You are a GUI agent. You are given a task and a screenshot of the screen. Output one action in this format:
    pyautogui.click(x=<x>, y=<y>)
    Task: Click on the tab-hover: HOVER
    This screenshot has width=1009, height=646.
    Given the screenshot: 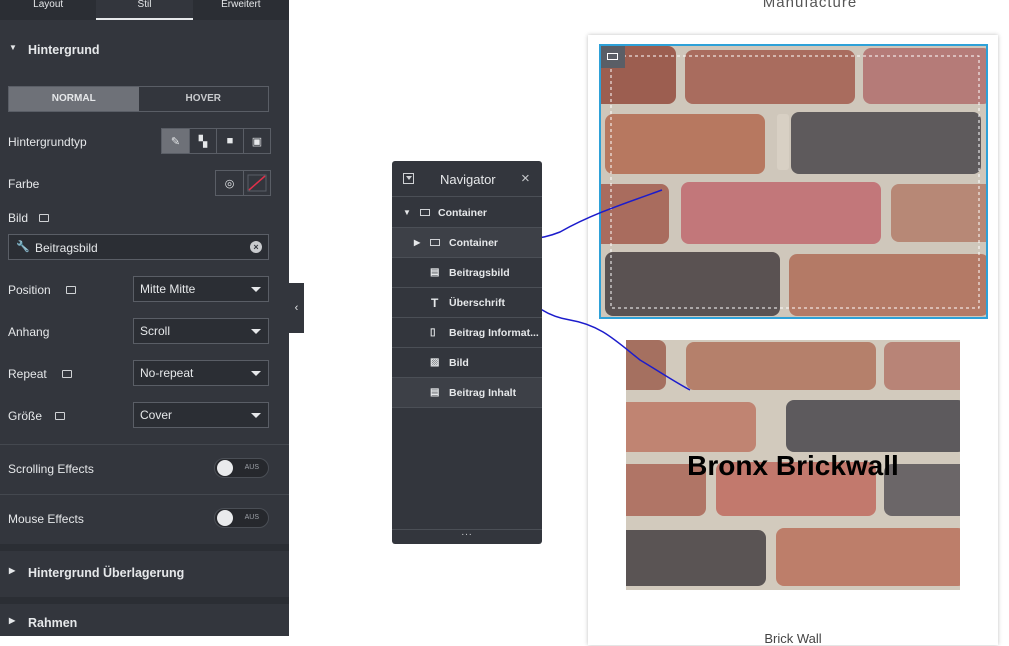 What is the action you would take?
    pyautogui.click(x=204, y=99)
    